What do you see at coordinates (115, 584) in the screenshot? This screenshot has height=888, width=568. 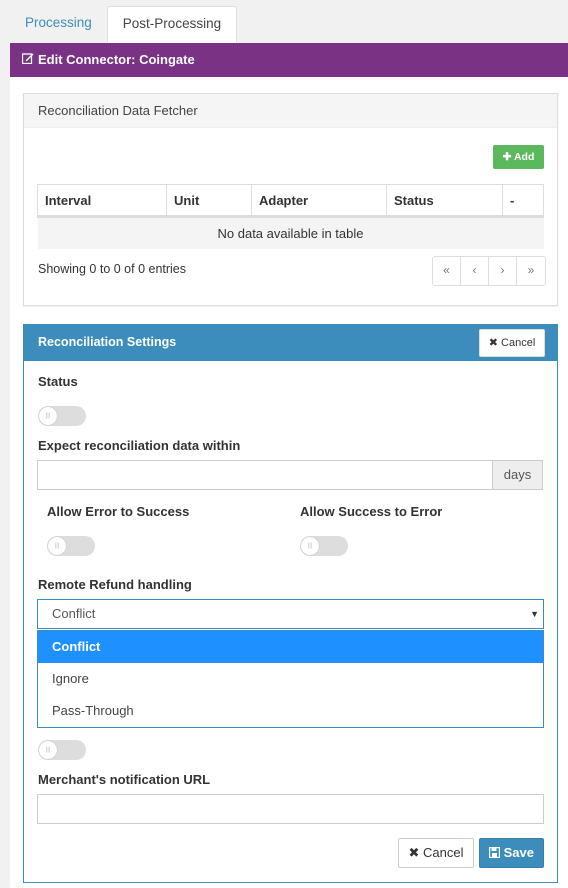 I see `refund-label: Remote Refund handling` at bounding box center [115, 584].